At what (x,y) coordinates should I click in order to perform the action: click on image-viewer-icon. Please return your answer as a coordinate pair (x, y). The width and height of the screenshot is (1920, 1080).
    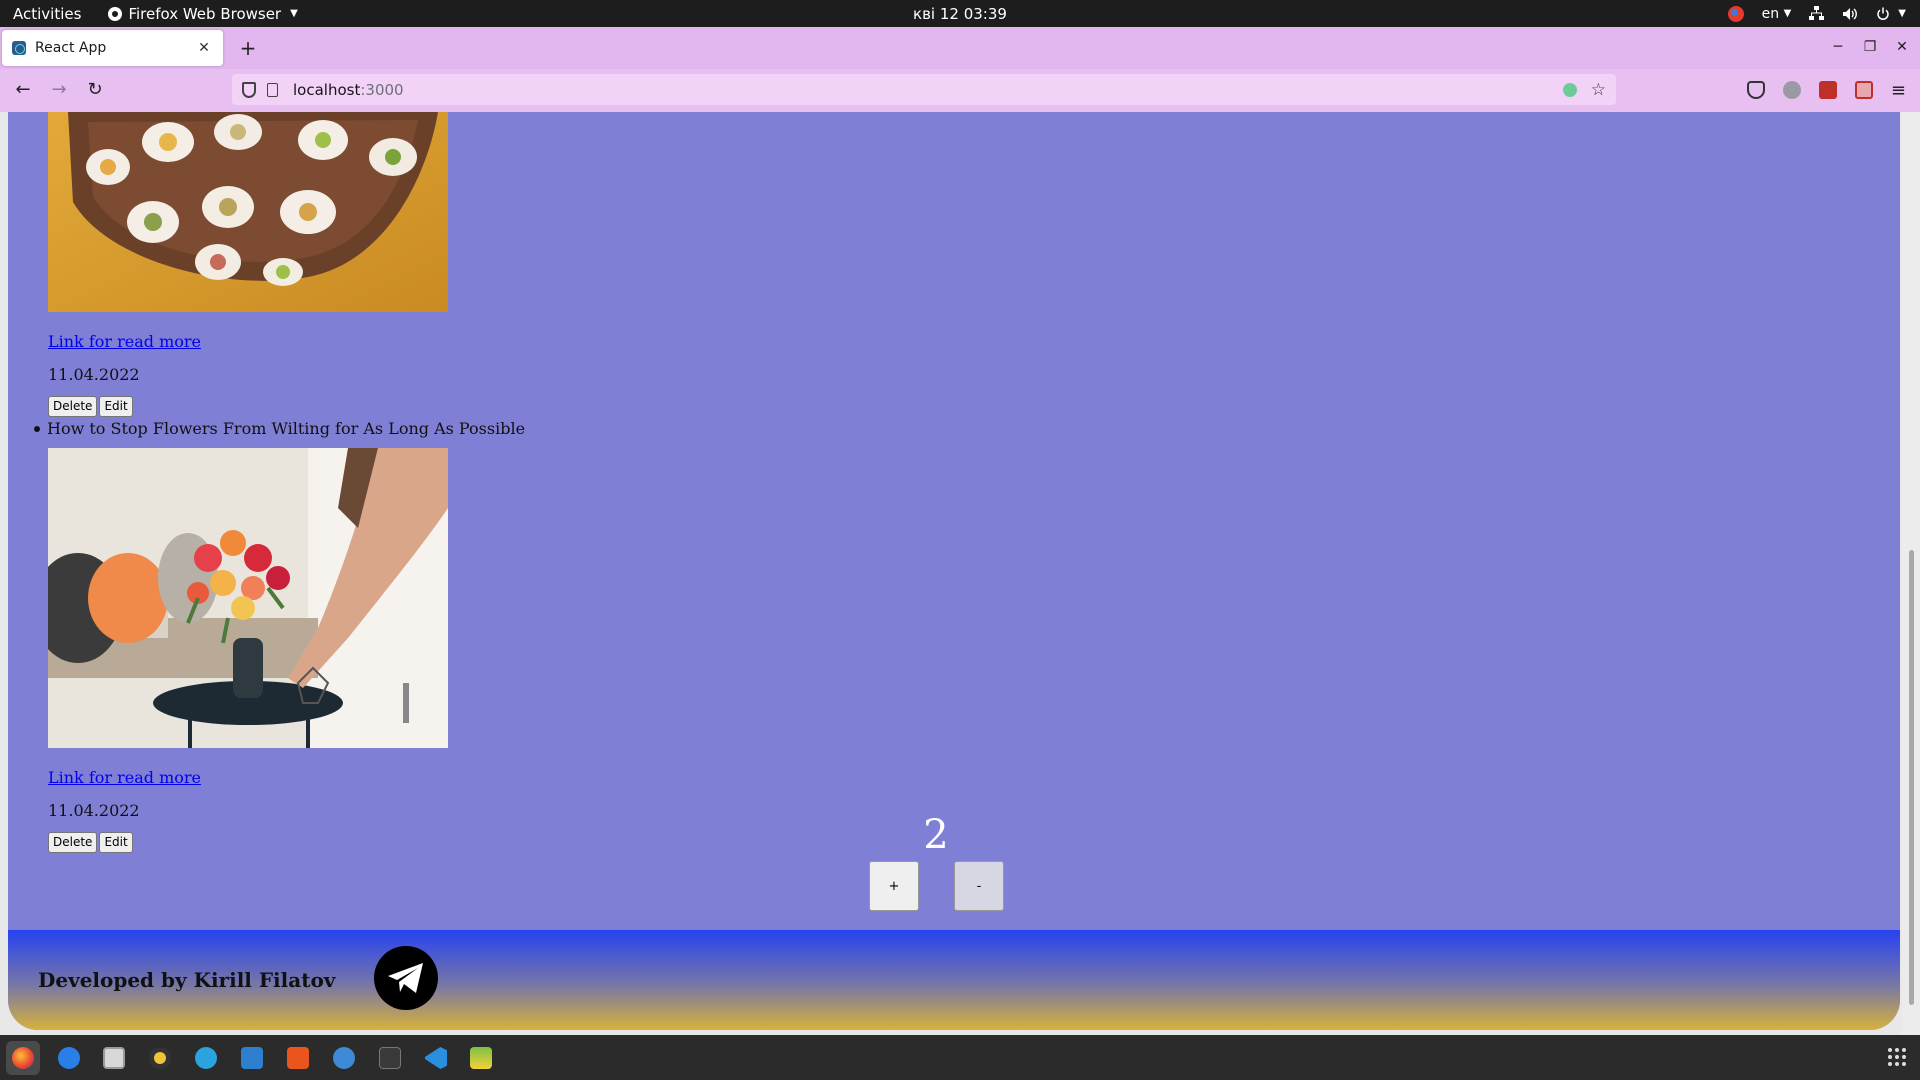
    Looking at the image, I should click on (481, 1058).